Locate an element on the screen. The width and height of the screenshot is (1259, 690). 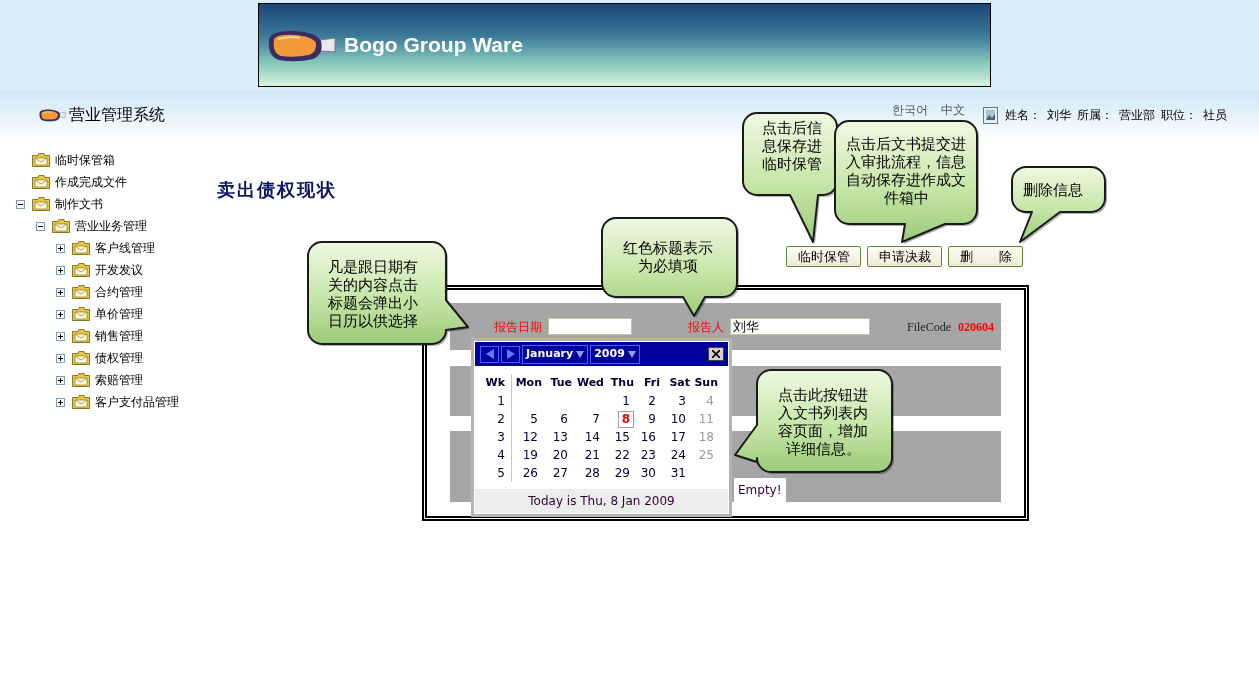
year-select: 2009 is located at coordinates (615, 354).